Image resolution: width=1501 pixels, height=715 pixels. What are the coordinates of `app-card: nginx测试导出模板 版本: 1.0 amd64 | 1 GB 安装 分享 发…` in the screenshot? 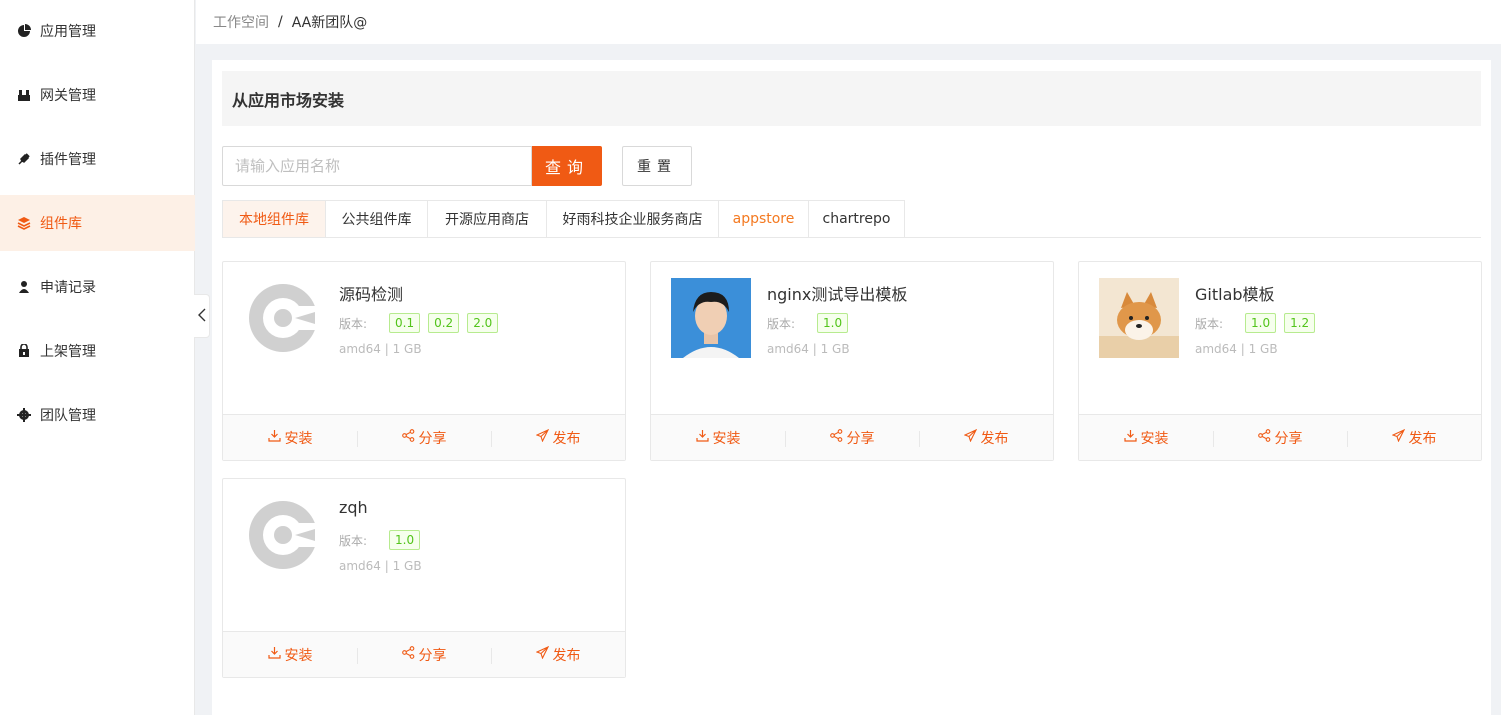 It's located at (852, 361).